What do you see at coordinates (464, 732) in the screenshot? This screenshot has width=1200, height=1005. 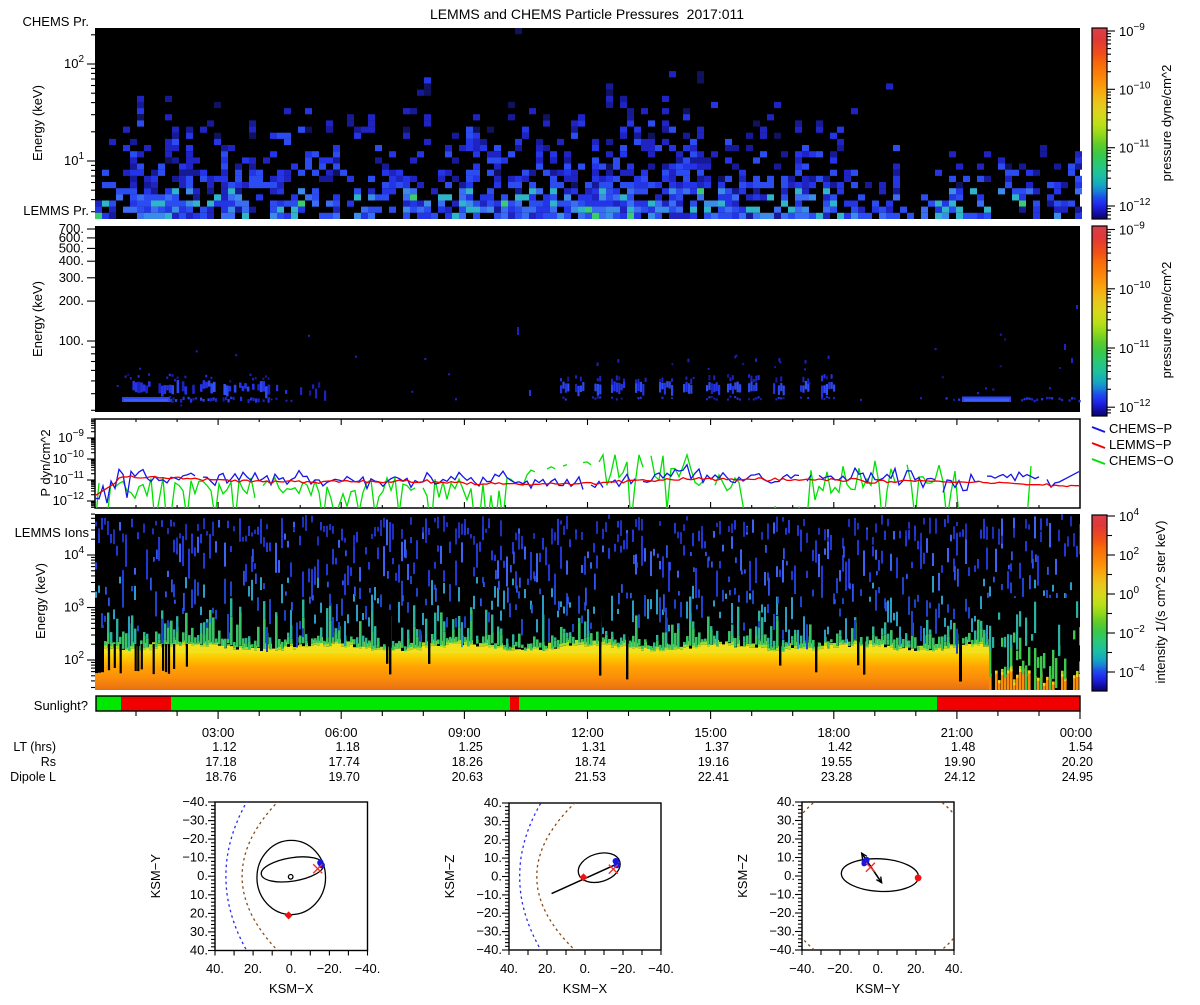 I see `svg-text: 09:00` at bounding box center [464, 732].